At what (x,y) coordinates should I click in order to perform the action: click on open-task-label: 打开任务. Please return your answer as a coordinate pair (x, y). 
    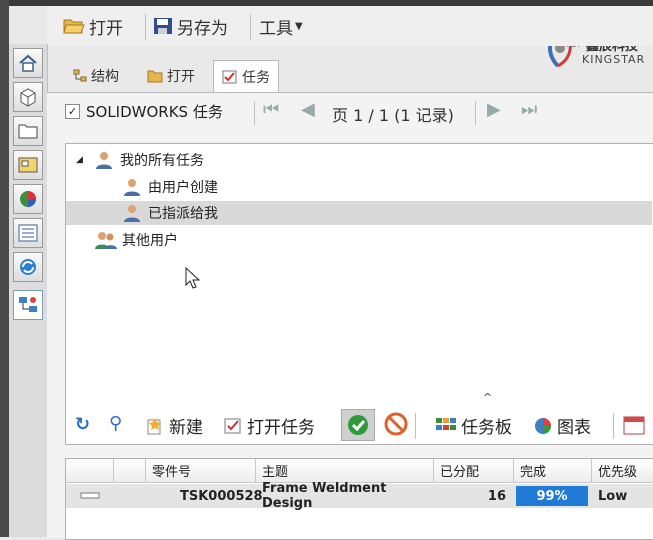
    Looking at the image, I should click on (281, 428).